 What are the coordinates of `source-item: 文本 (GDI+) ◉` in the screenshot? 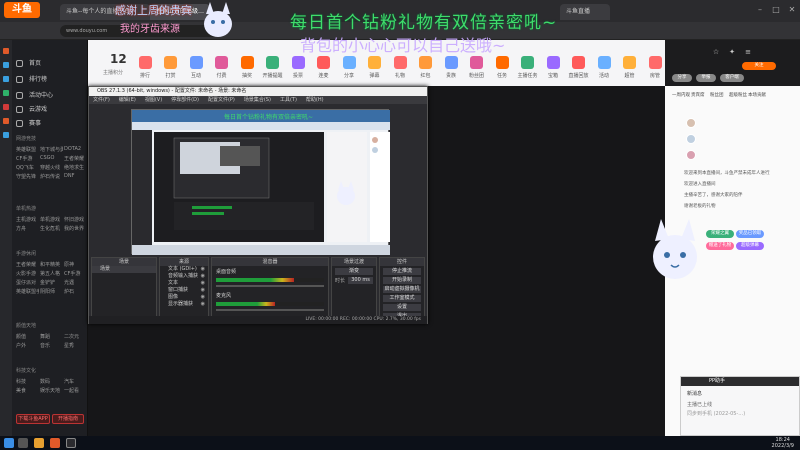 It's located at (184, 269).